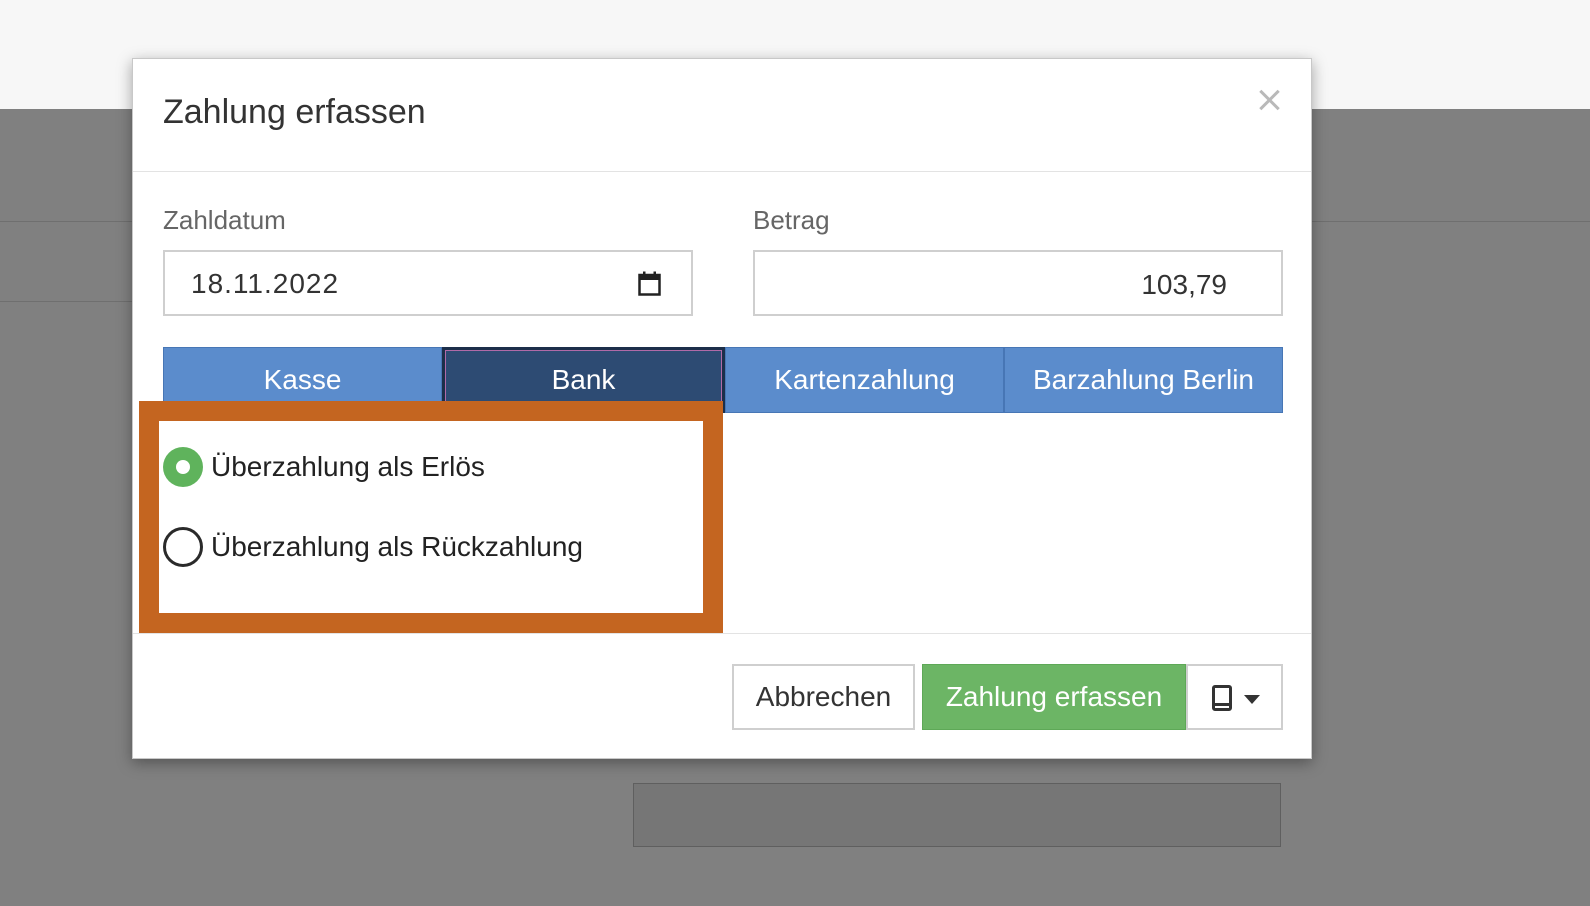  Describe the element at coordinates (722, 633) in the screenshot. I see `footer-divider` at that location.